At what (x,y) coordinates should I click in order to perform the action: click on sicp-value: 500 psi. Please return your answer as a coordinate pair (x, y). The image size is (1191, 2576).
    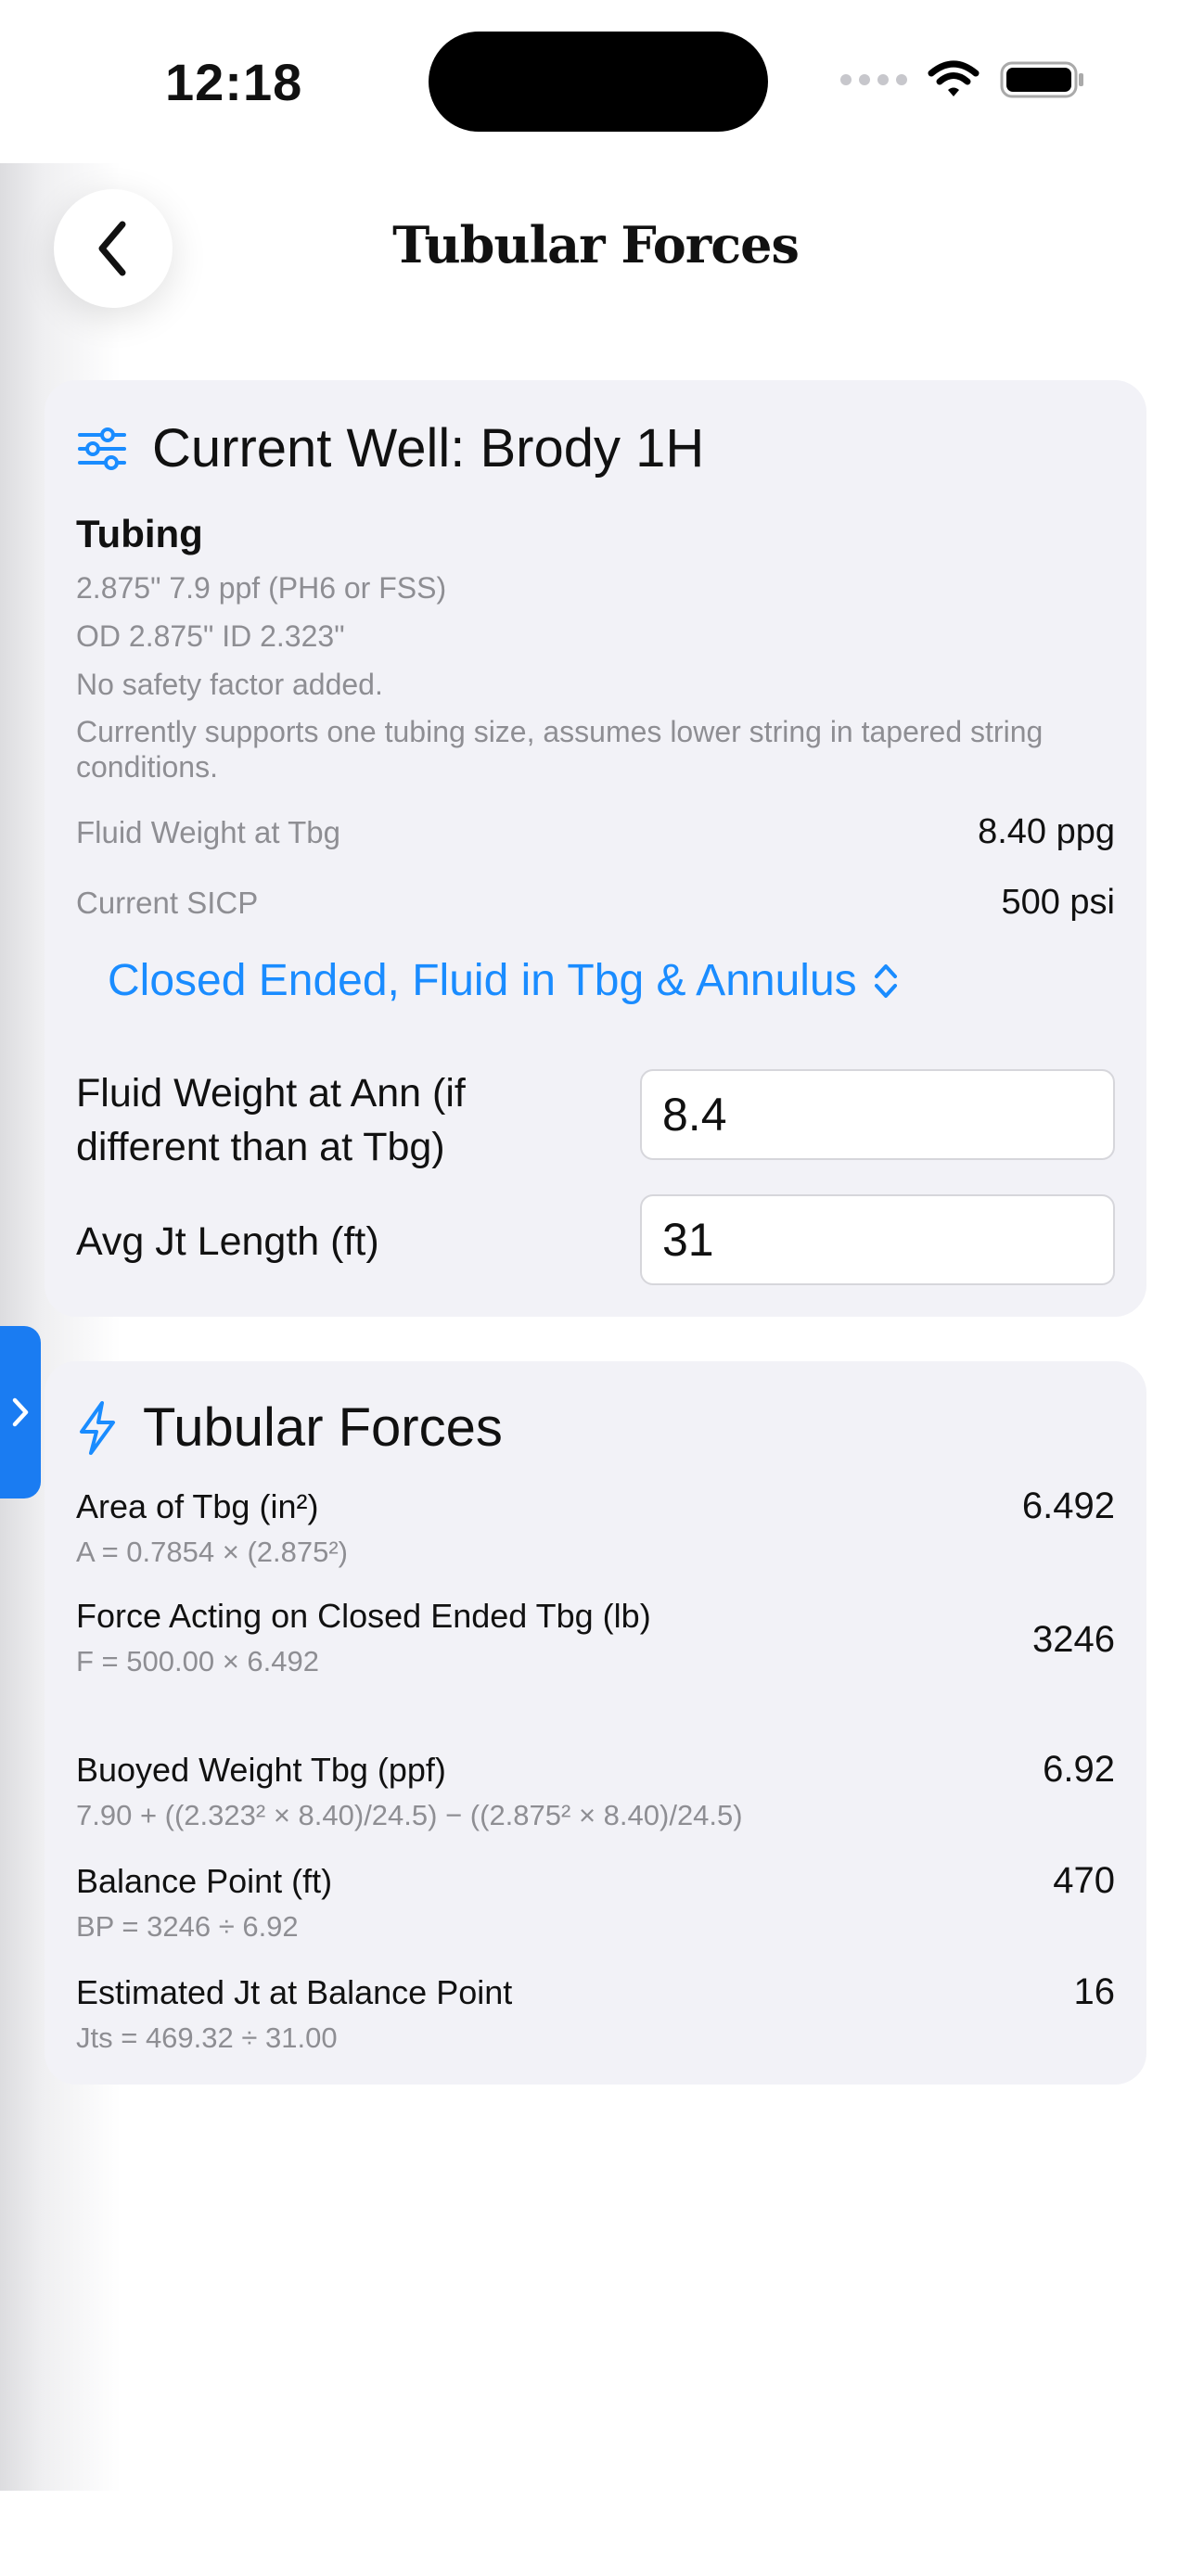
    Looking at the image, I should click on (1058, 903).